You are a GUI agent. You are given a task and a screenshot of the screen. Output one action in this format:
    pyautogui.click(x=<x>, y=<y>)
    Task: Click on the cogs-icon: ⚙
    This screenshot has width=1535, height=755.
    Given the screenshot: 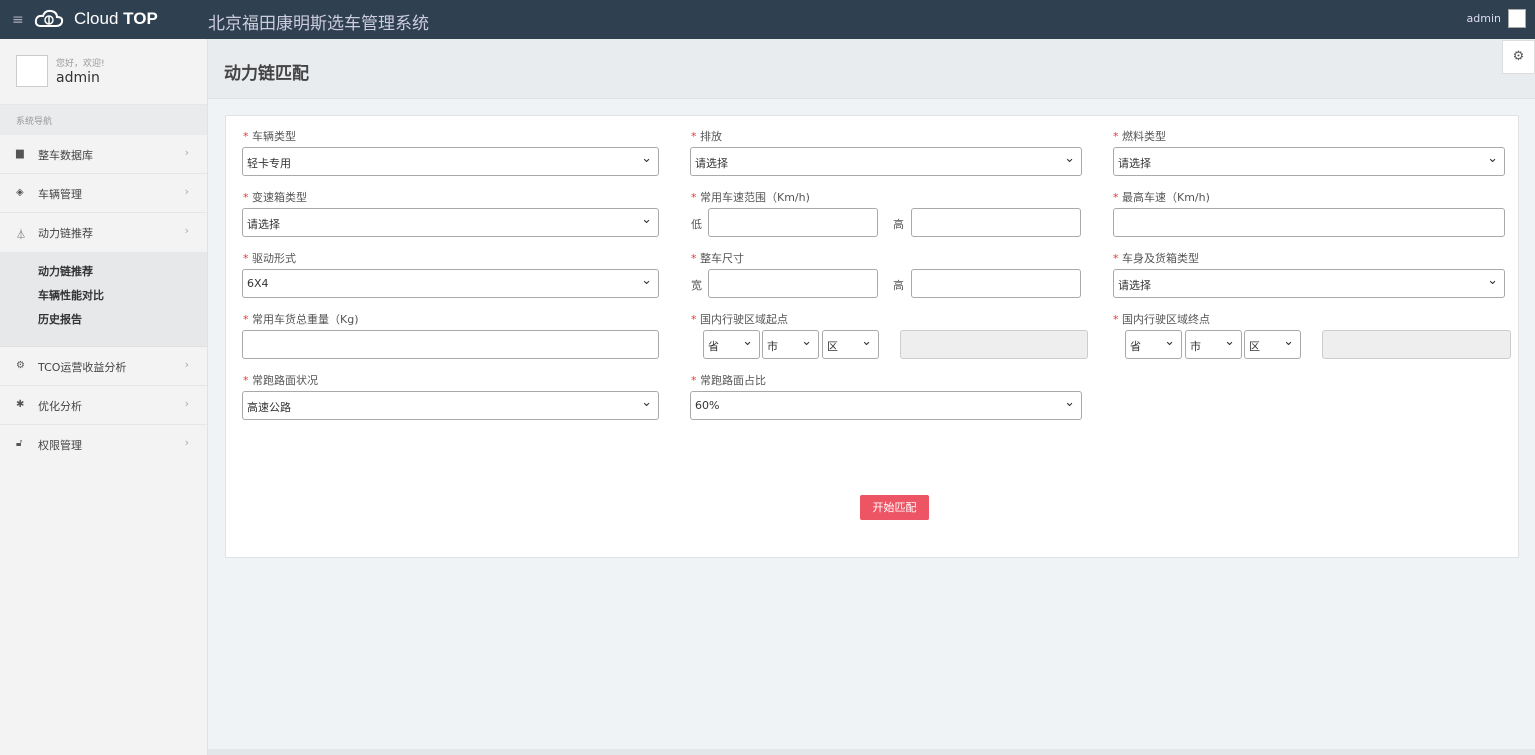 What is the action you would take?
    pyautogui.click(x=20, y=365)
    